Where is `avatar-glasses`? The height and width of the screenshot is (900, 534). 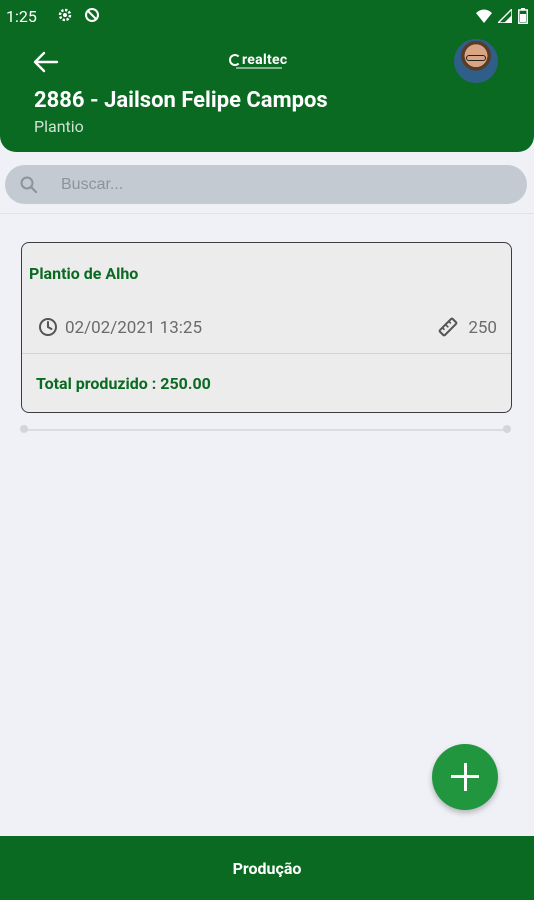
avatar-glasses is located at coordinates (476, 58).